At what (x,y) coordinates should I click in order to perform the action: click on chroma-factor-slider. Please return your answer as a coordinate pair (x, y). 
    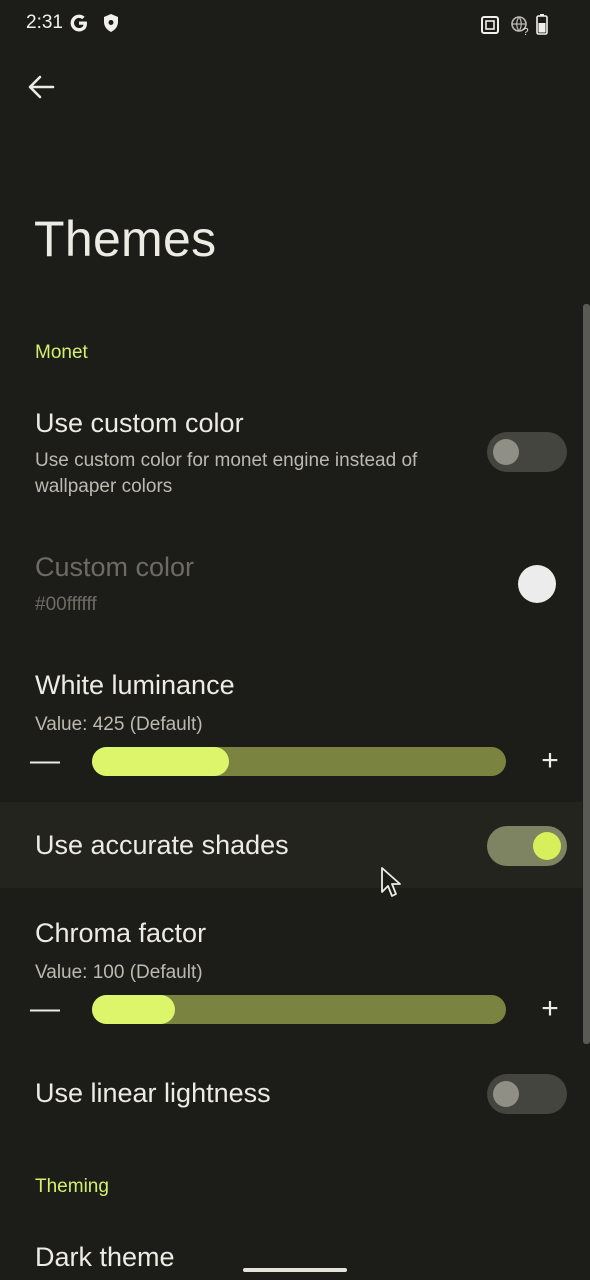
    Looking at the image, I should click on (299, 1009).